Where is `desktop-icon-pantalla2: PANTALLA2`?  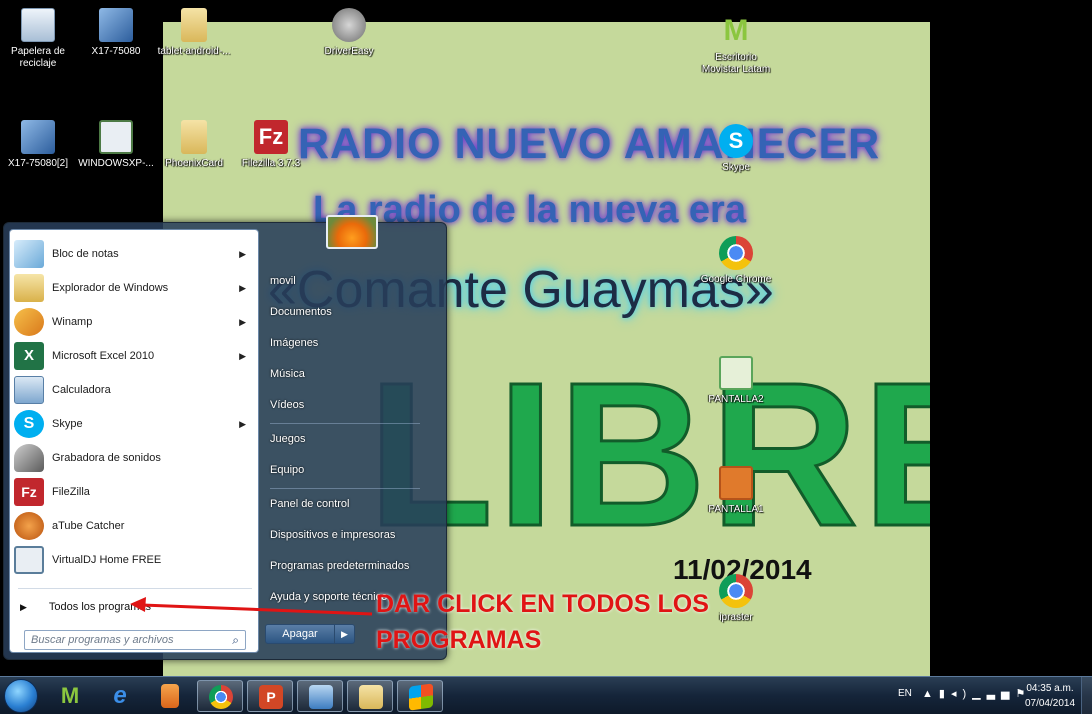 desktop-icon-pantalla2: PANTALLA2 is located at coordinates (736, 381).